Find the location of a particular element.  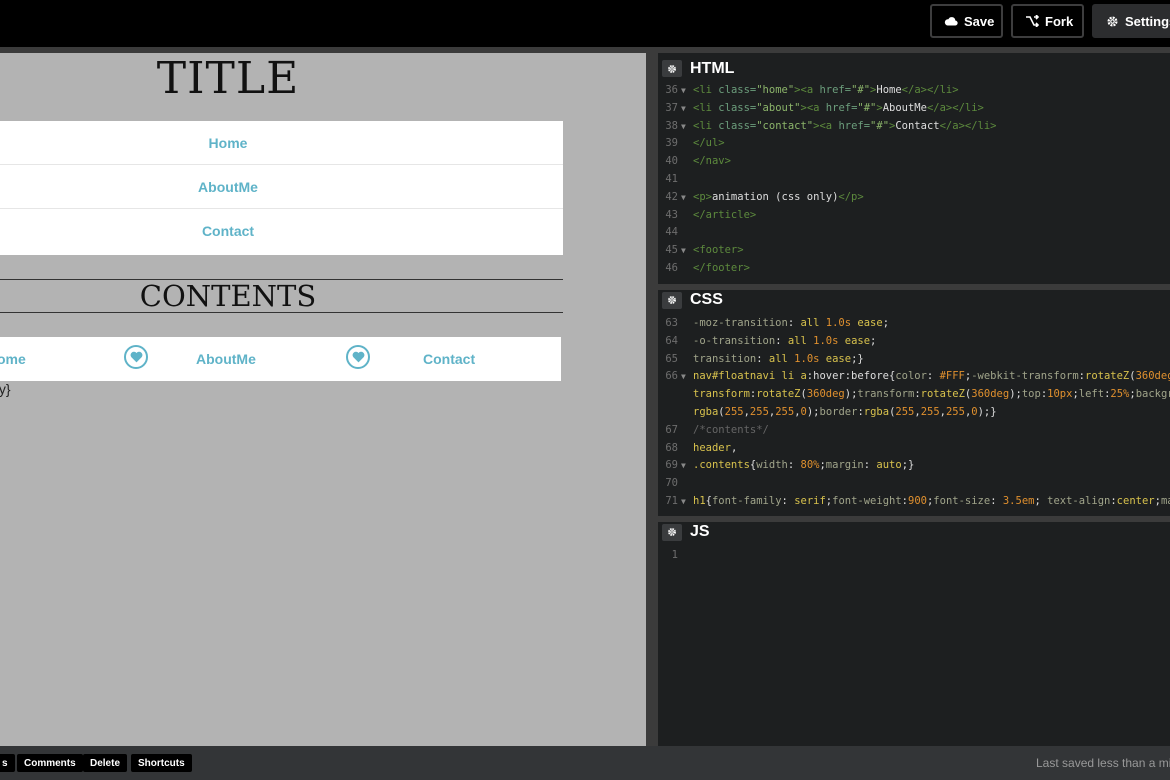

code-line: 67 /*contents*/ is located at coordinates (914, 431).